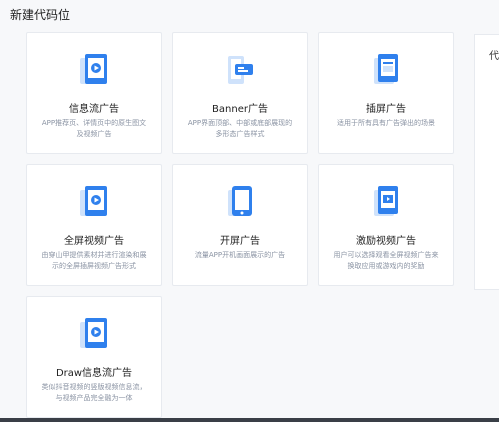 Image resolution: width=499 pixels, height=422 pixels. What do you see at coordinates (93, 201) in the screenshot?
I see `fullscreen-video-ad-icon` at bounding box center [93, 201].